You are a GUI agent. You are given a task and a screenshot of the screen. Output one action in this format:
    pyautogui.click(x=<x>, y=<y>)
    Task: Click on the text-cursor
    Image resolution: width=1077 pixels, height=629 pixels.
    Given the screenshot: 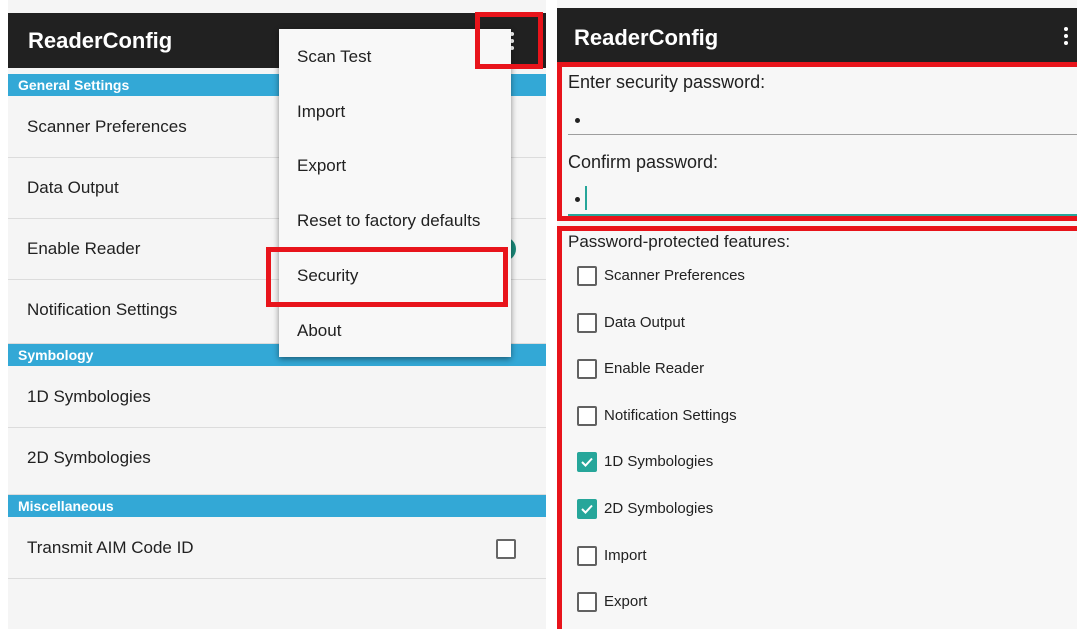 What is the action you would take?
    pyautogui.click(x=586, y=198)
    